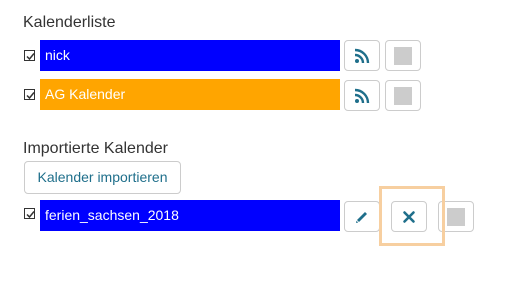  I want to click on delete-button-ferien-sachsen-2018, so click(409, 216).